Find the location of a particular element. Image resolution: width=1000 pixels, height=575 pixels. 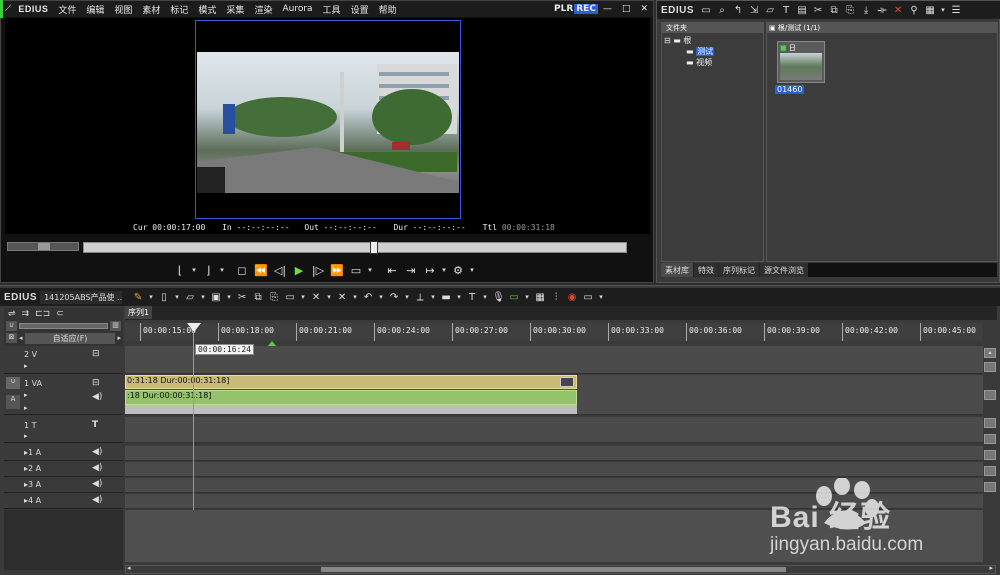

new-project-icon: ✎ is located at coordinates (138, 297).